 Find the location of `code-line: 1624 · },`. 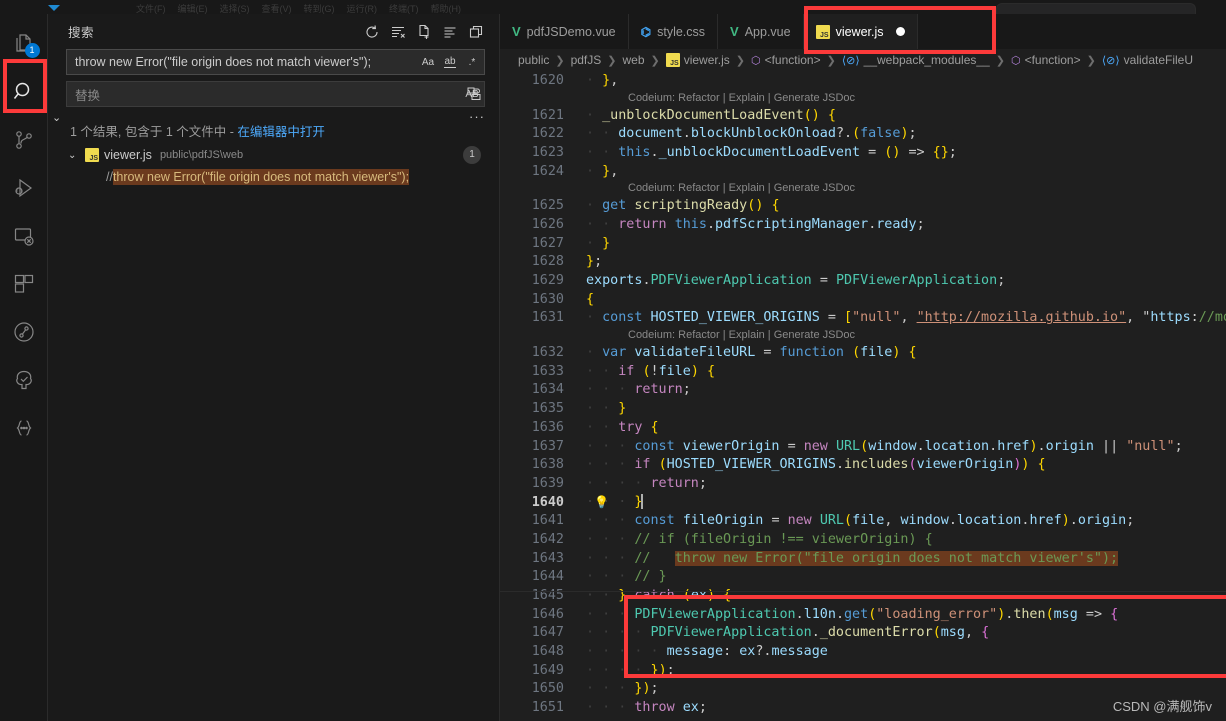

code-line: 1624 · }, is located at coordinates (863, 171).